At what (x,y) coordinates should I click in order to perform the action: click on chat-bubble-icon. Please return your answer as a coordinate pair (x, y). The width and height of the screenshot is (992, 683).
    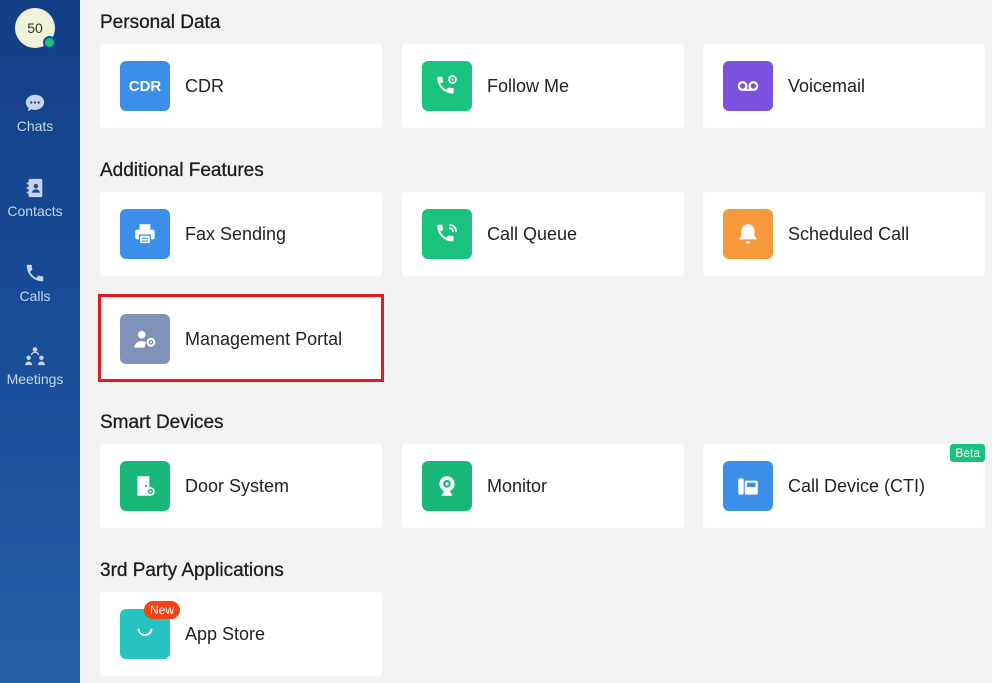
    Looking at the image, I should click on (35, 103).